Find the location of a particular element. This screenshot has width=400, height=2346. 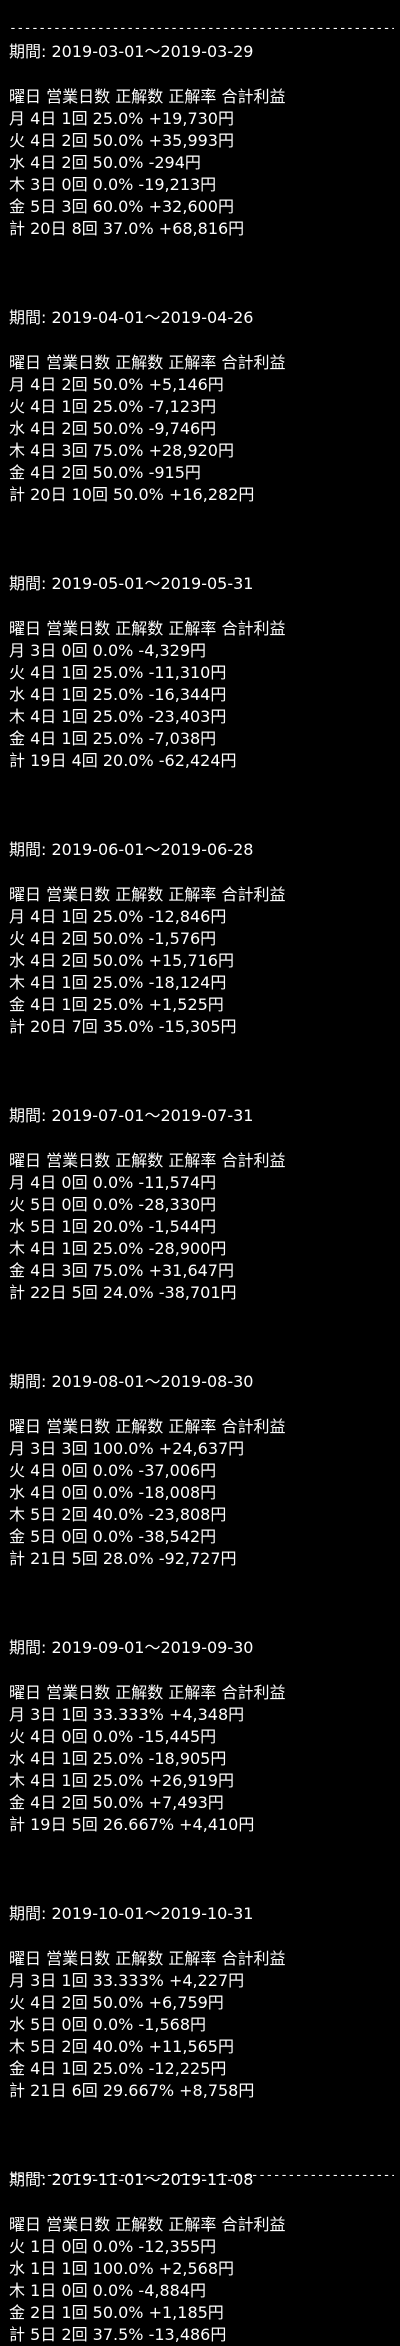

cell-weekday: 木 is located at coordinates (17, 2046).